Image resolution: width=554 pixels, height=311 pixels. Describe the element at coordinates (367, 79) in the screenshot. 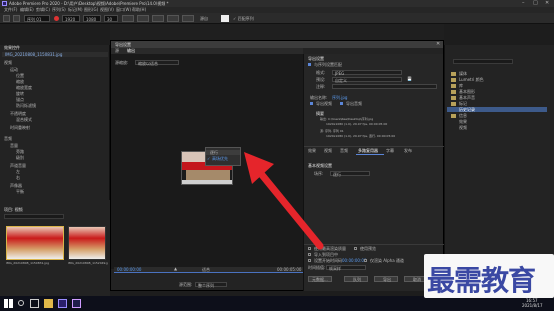

I see `preset-select: 自定义` at that location.